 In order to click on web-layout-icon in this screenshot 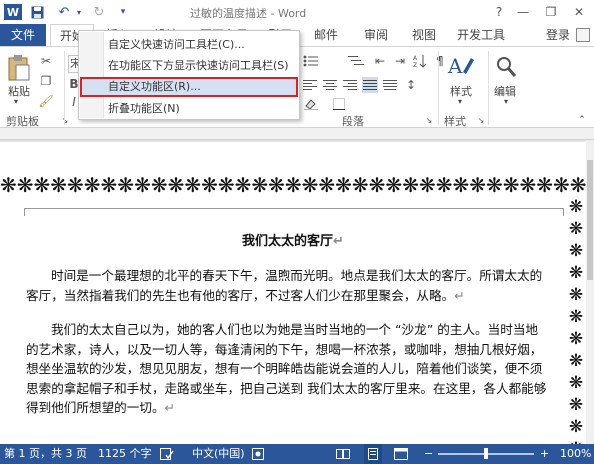, I will do `click(402, 454)`.